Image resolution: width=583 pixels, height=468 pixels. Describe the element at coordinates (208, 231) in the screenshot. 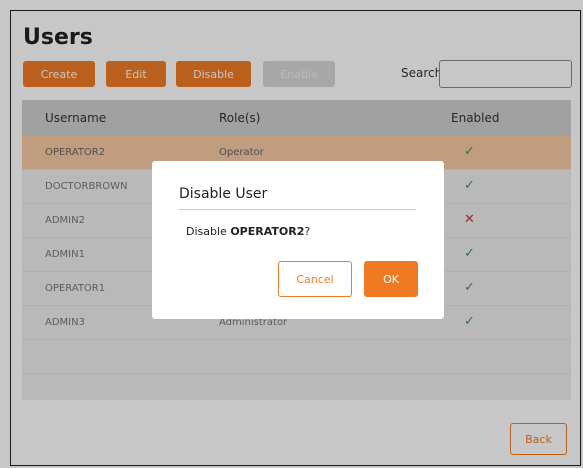

I see `dialog-message-prefix: Disable` at that location.